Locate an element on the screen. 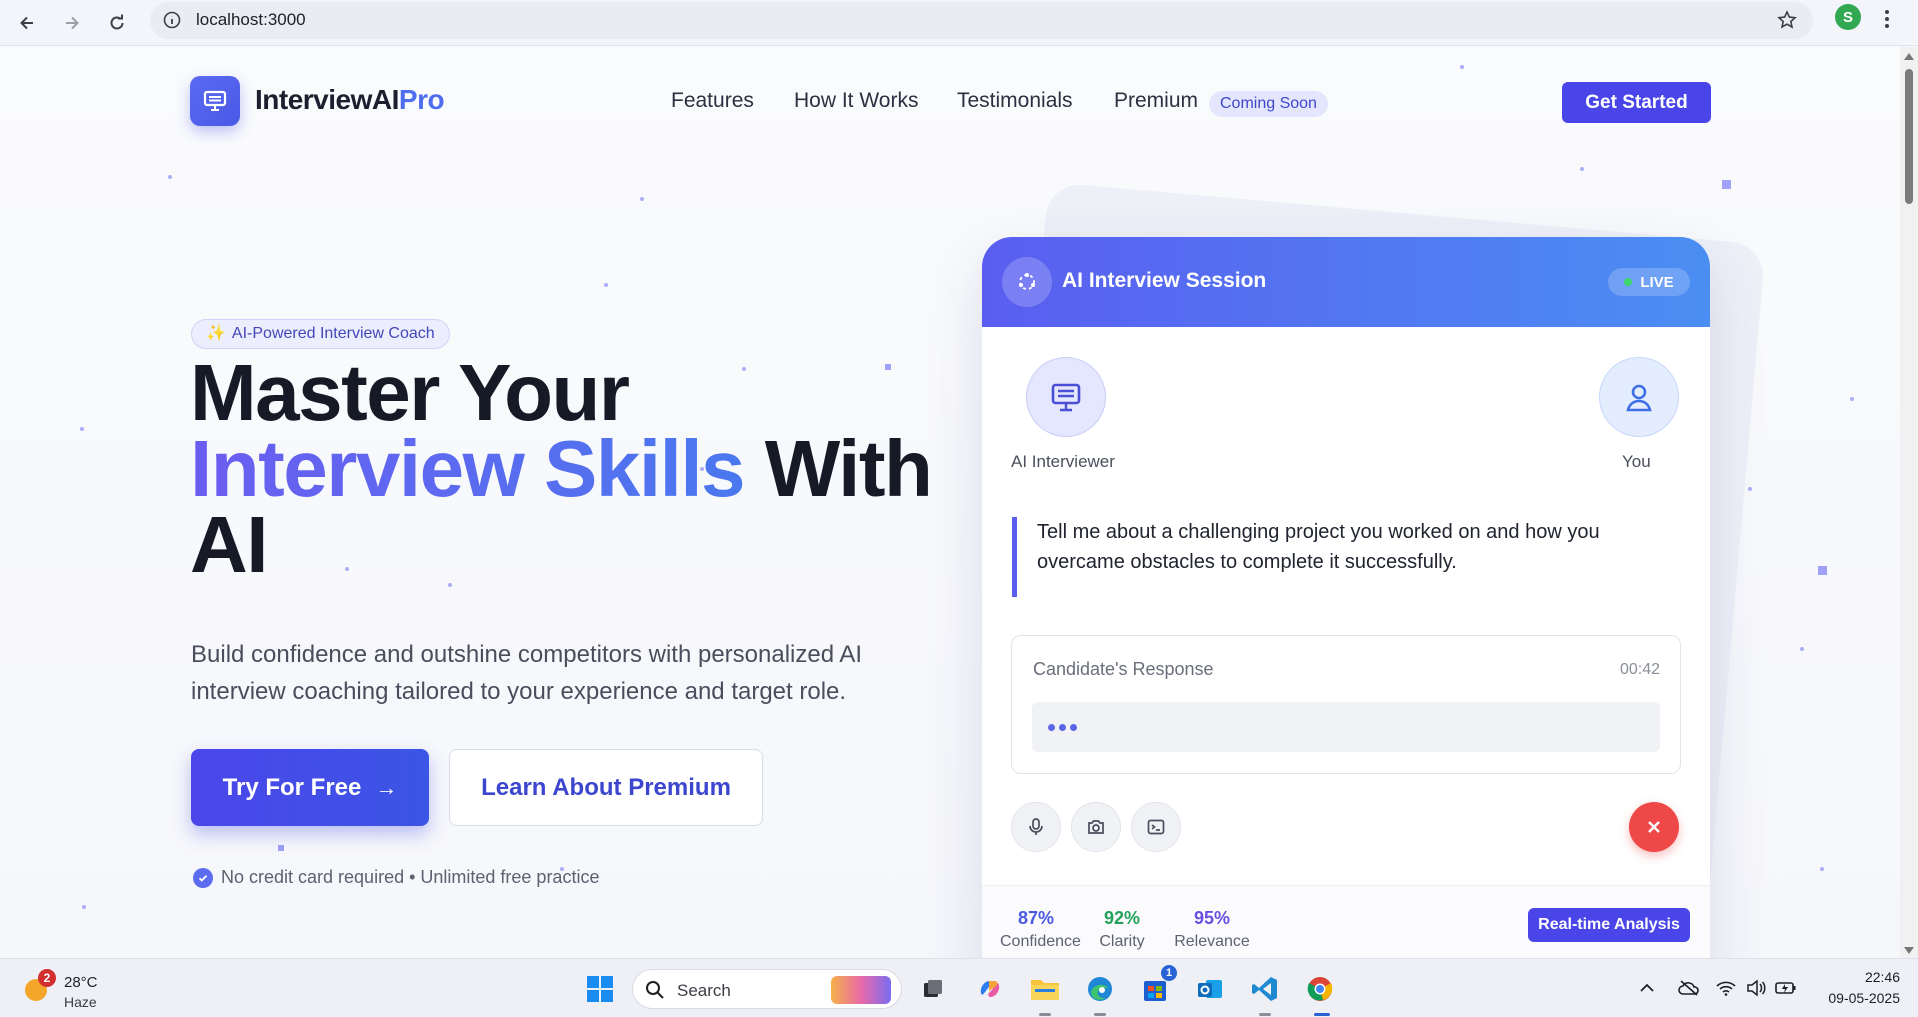 The height and width of the screenshot is (1017, 1918). metric-confidence: 87% Confidence is located at coordinates (1040, 929).